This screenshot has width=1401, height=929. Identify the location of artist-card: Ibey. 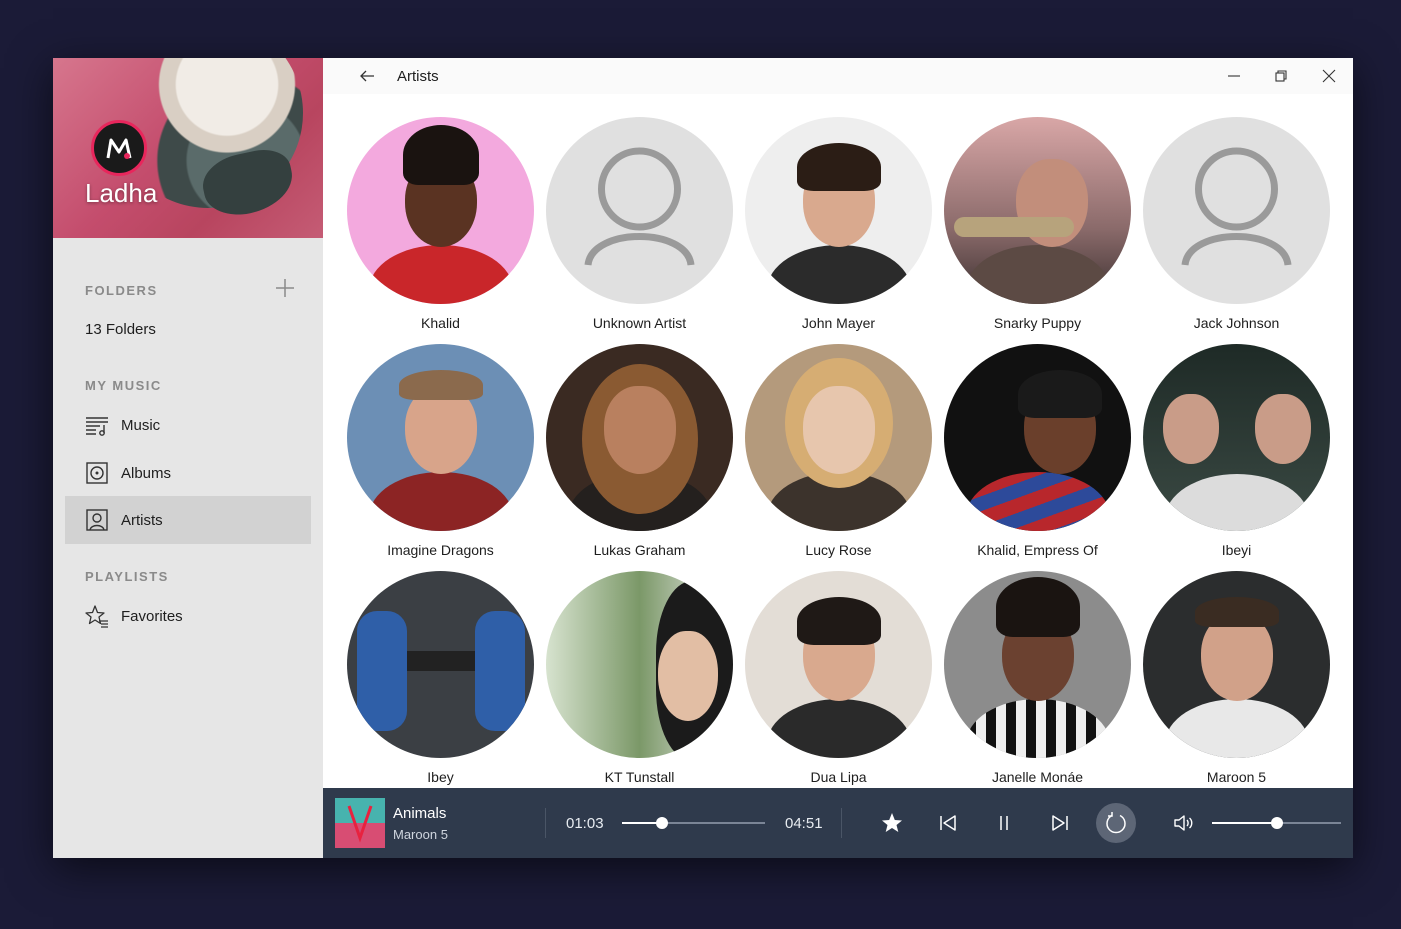
(440, 666).